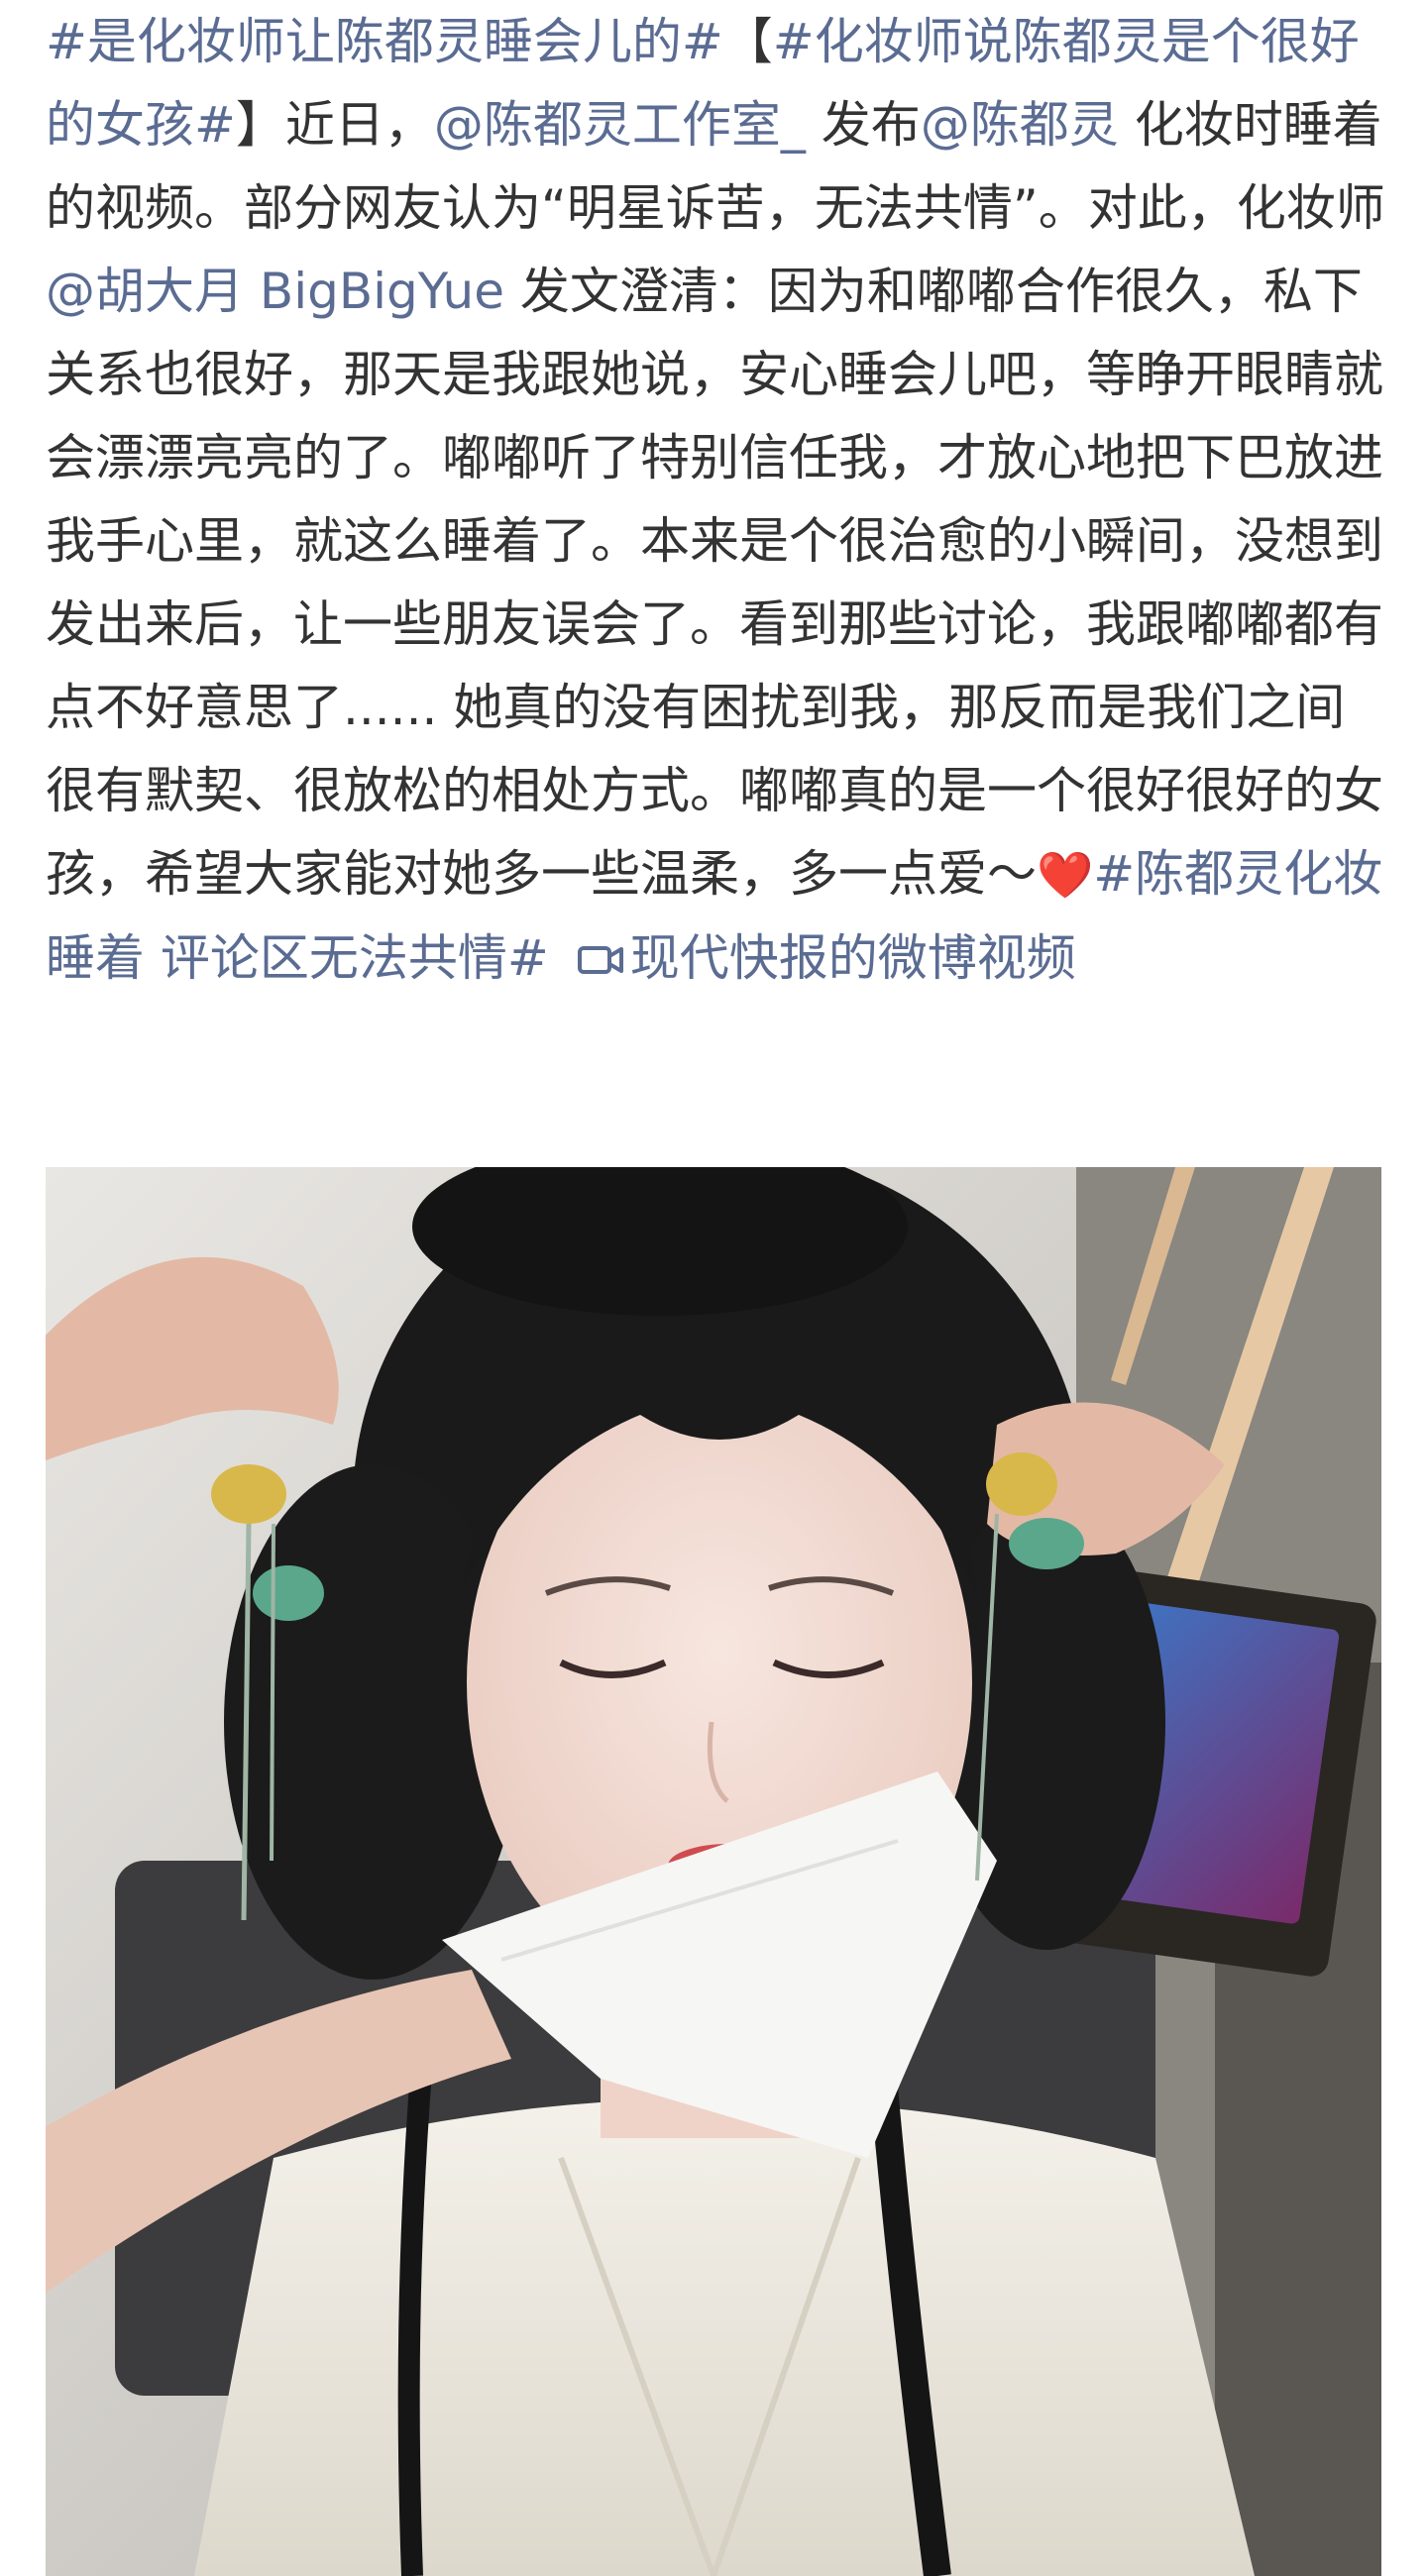 The image size is (1427, 2576). What do you see at coordinates (600, 960) in the screenshot?
I see `video-camera-icon` at bounding box center [600, 960].